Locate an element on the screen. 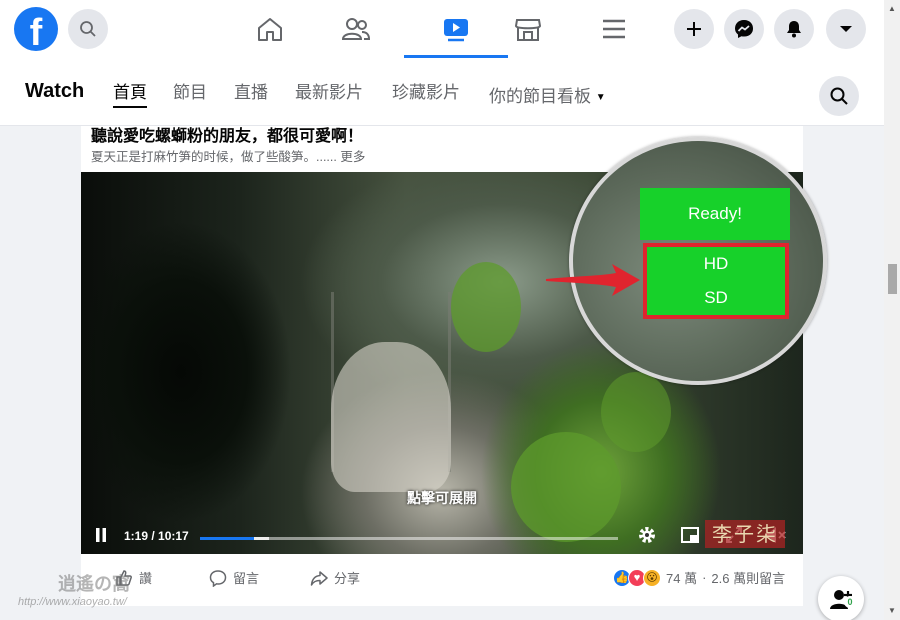  subtab-saved: 珍藏影片 is located at coordinates (426, 90).